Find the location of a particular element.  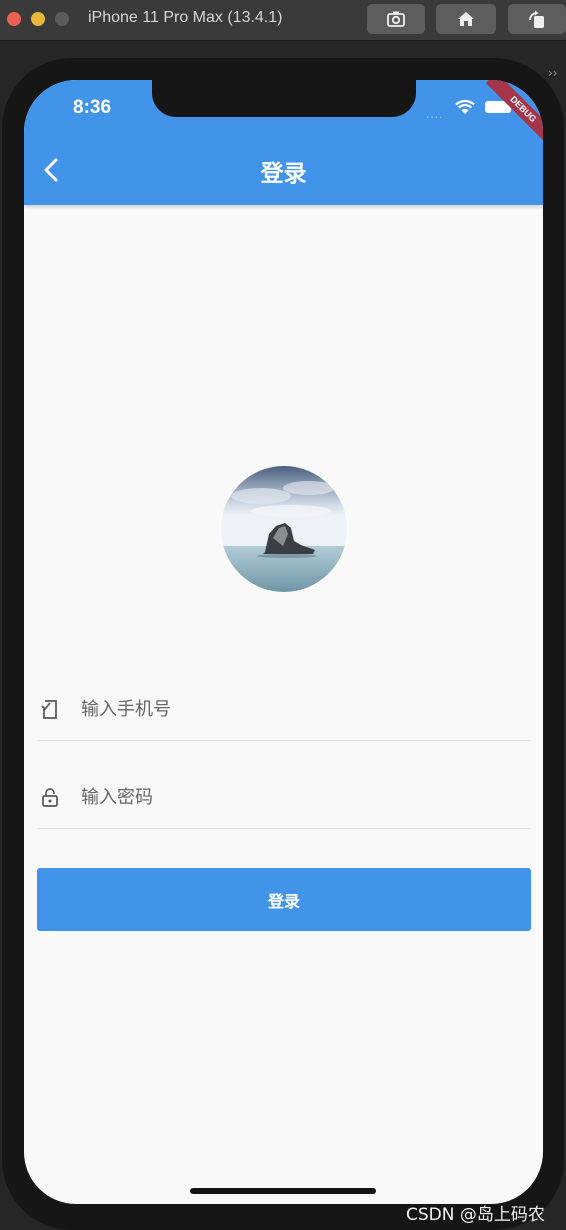

maximize-window-button is located at coordinates (62, 19).